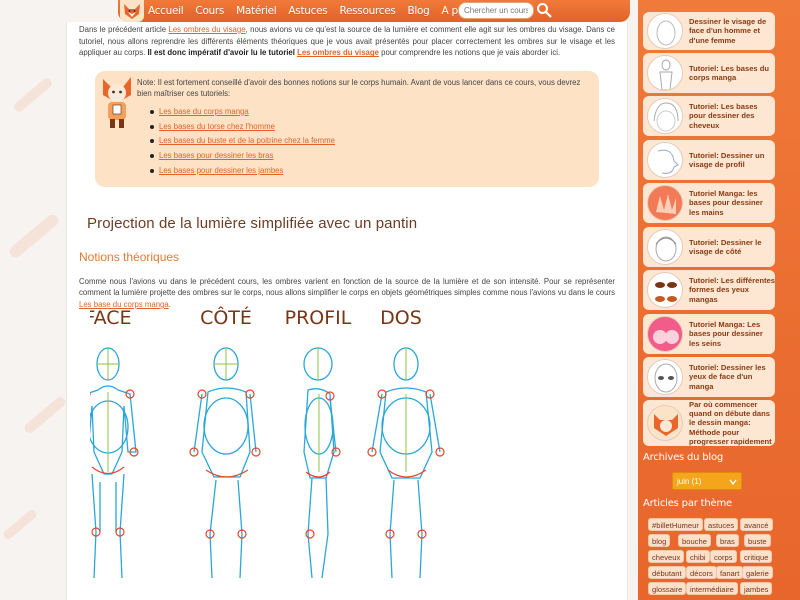  What do you see at coordinates (756, 524) in the screenshot?
I see `tag-chip: avancé` at bounding box center [756, 524].